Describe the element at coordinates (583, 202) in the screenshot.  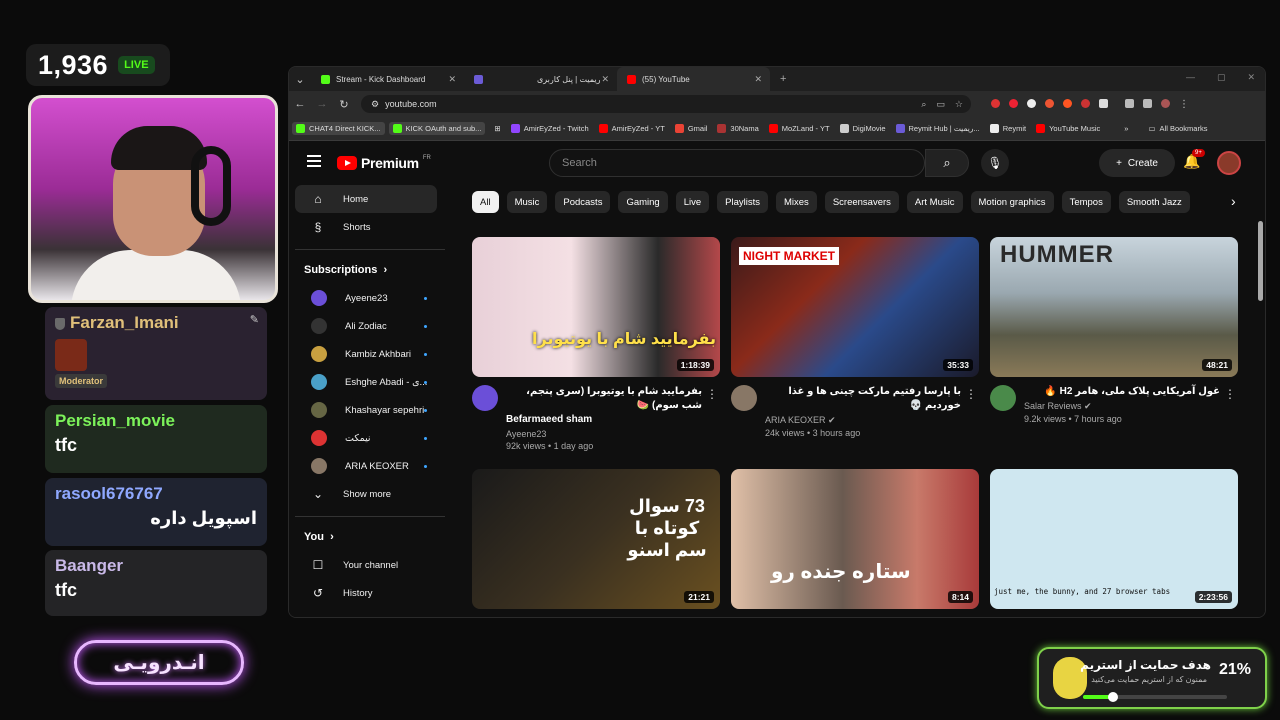
I see `chip-podcasts: Podcasts` at that location.